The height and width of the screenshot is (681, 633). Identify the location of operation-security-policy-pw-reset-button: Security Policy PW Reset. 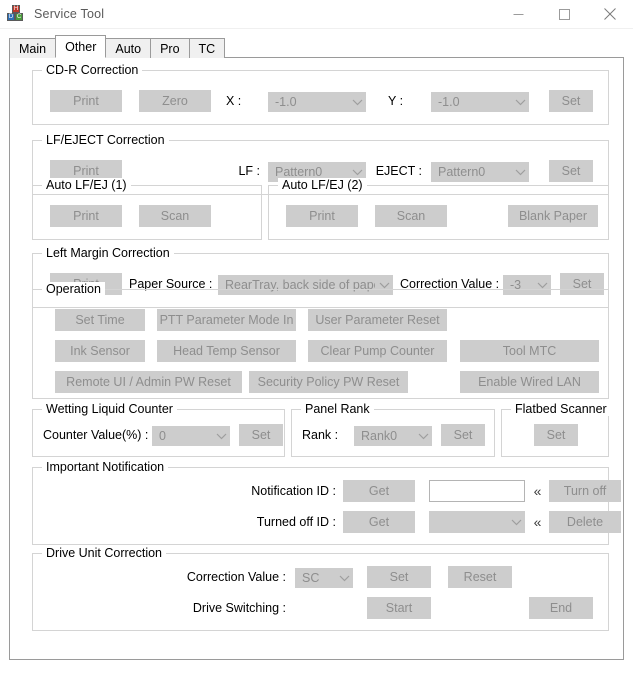
(328, 382).